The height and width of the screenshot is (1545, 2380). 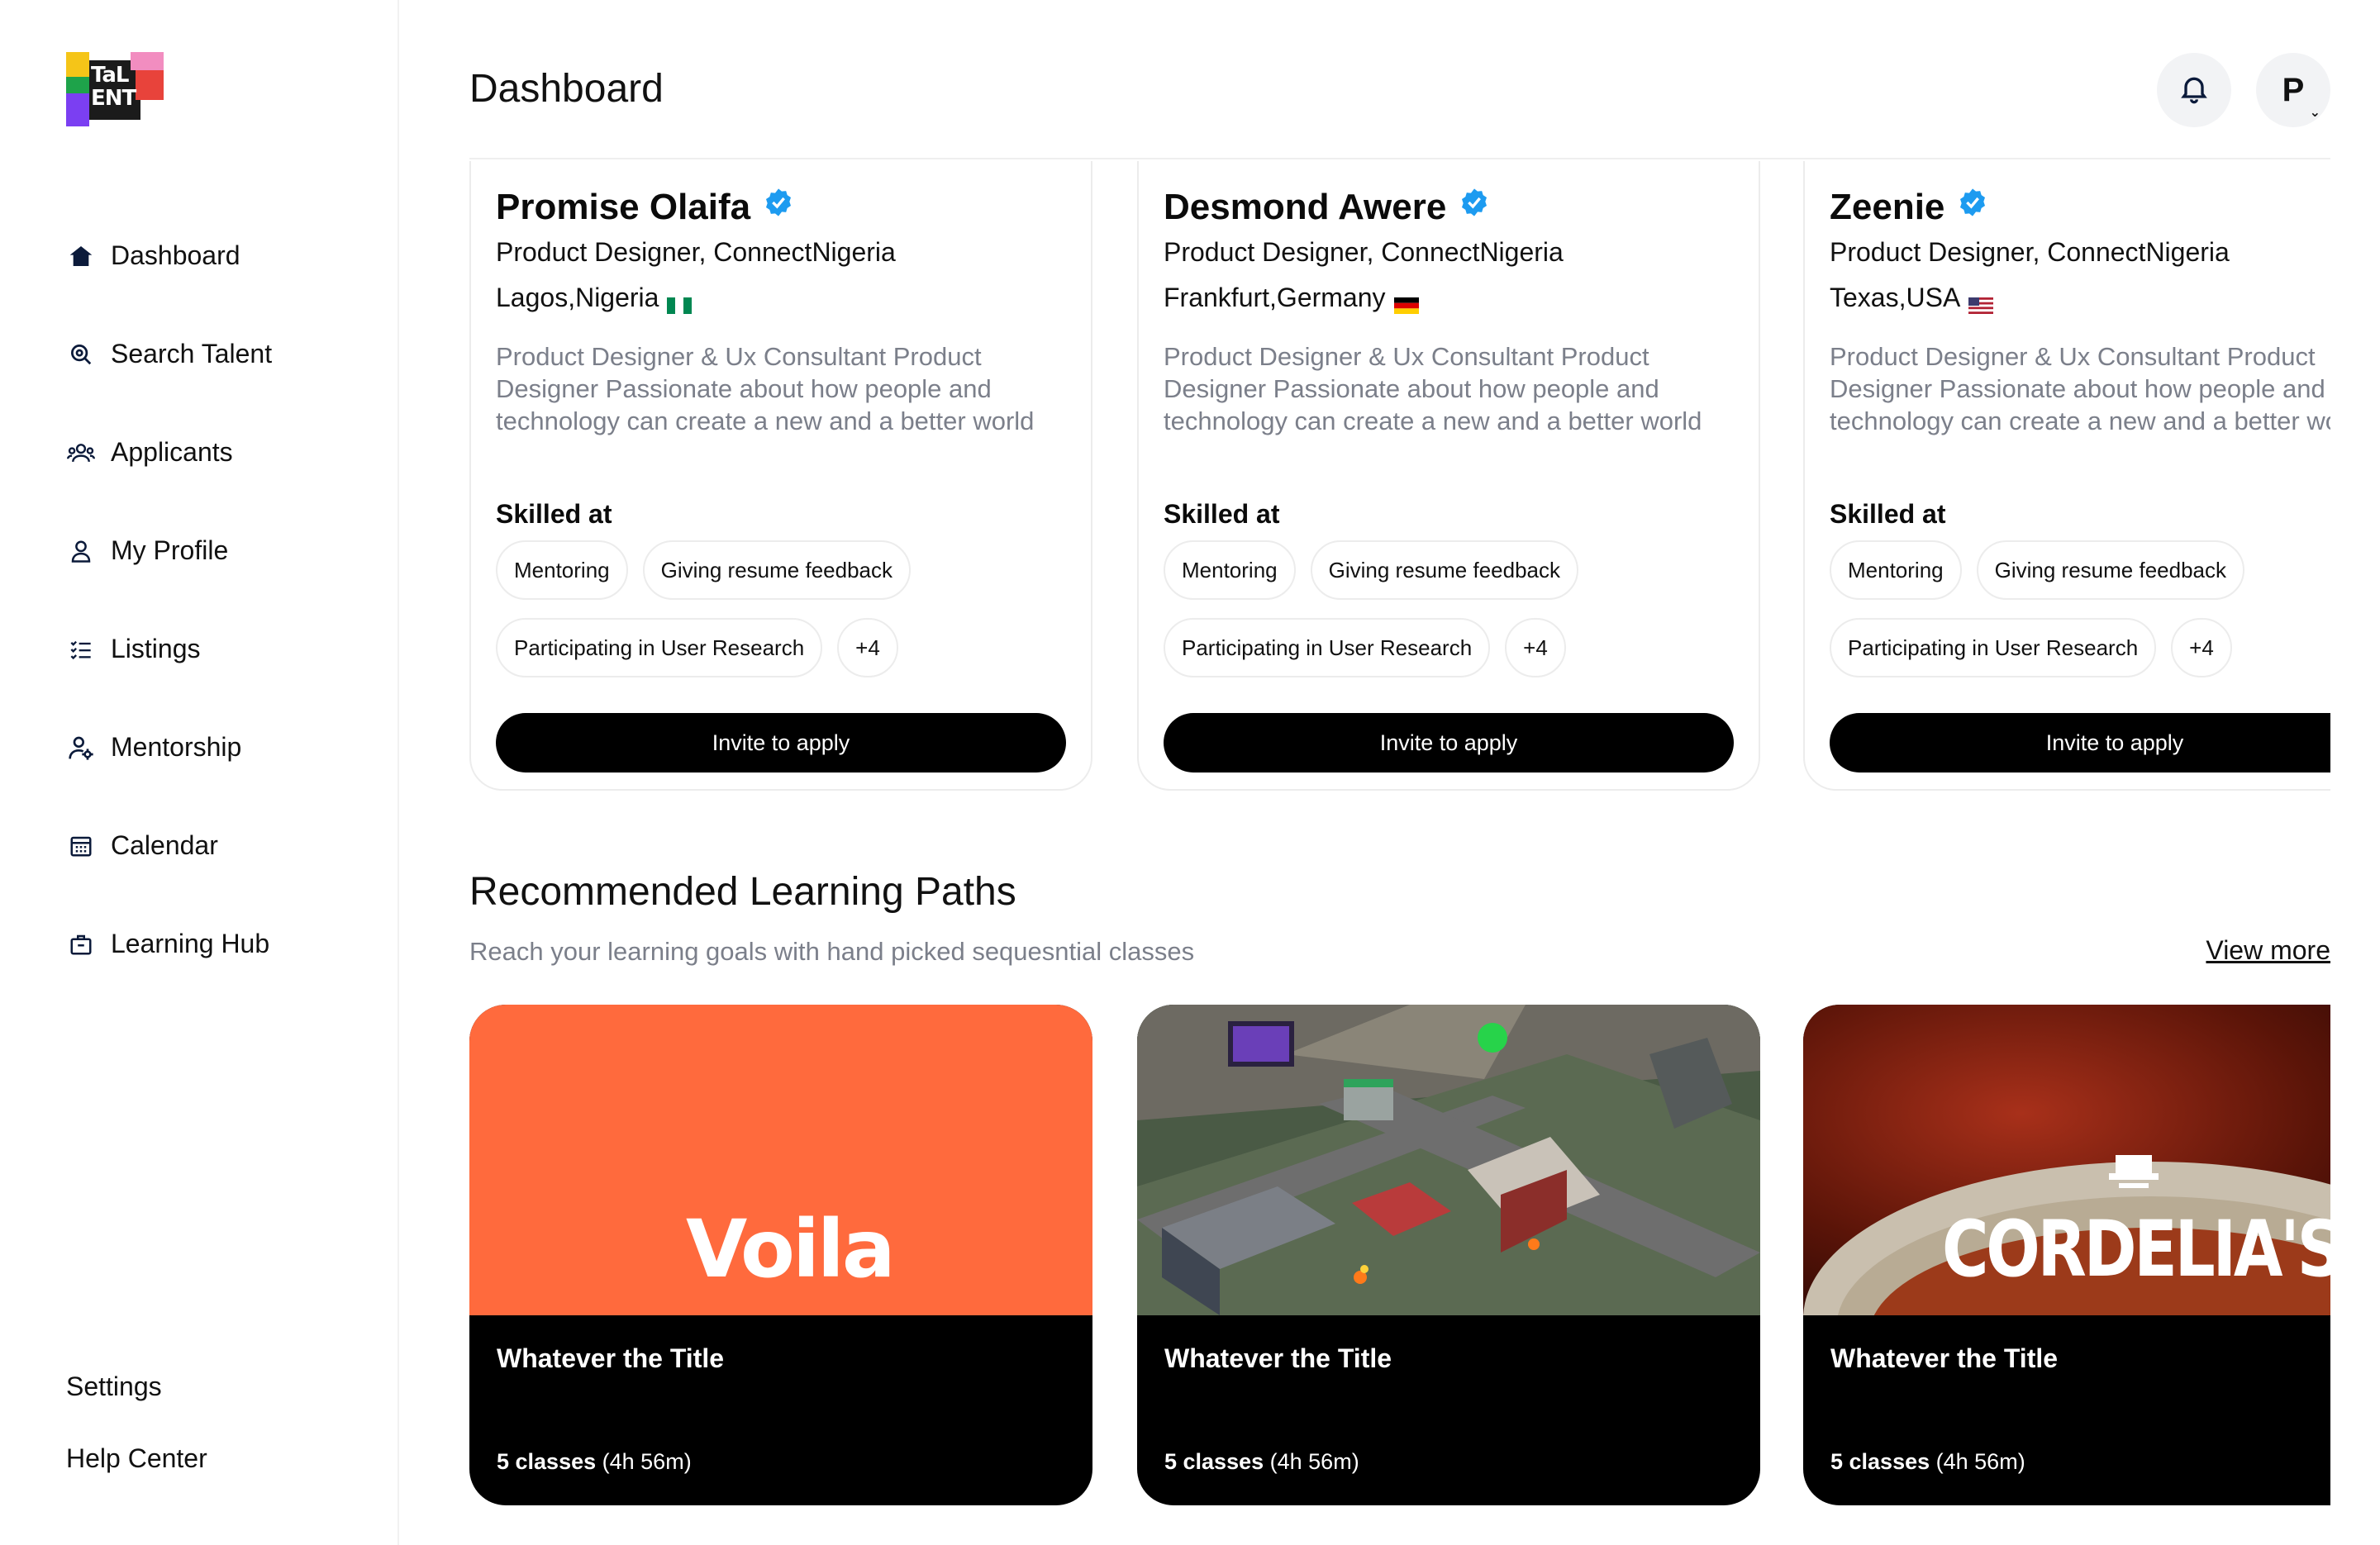 I want to click on sidebar-item-dashboard: Dashboard, so click(x=169, y=256).